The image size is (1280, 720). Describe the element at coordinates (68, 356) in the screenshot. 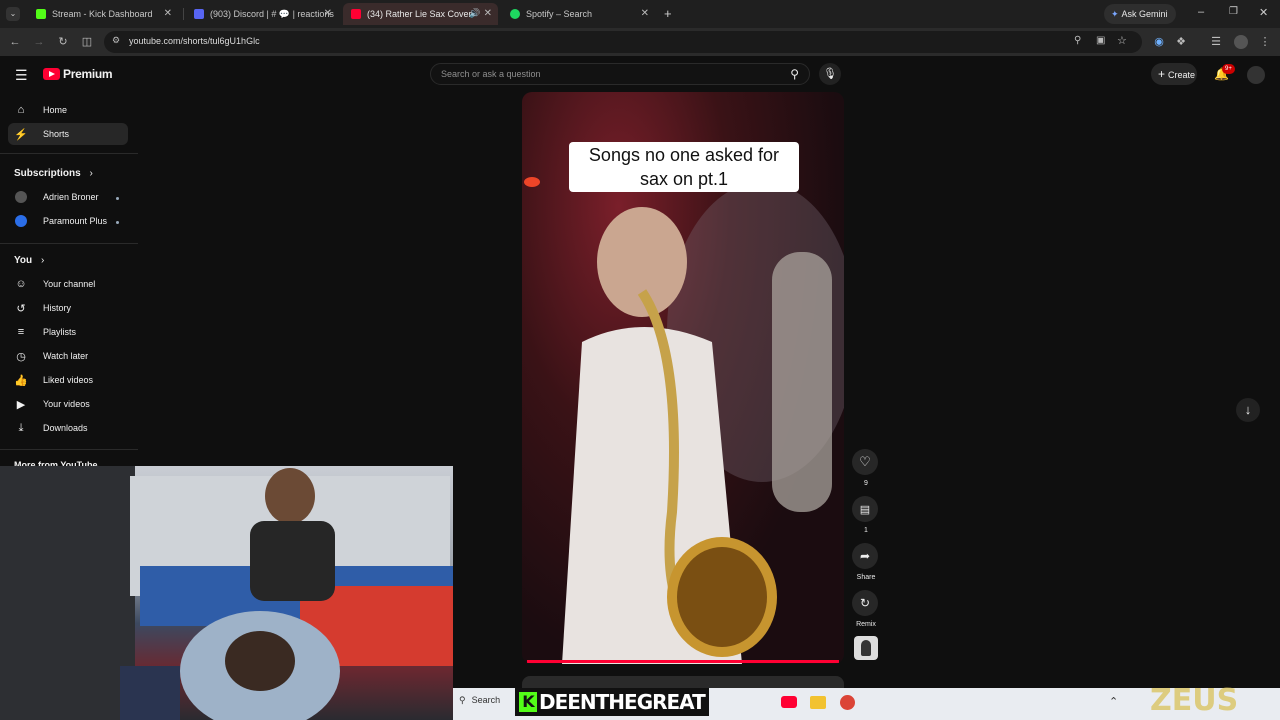

I see `sidebar-item-watch-later: ◷ Watch later` at that location.